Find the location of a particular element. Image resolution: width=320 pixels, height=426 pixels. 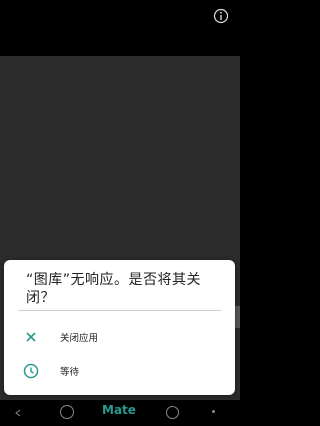

wait-label: 等待 is located at coordinates (70, 372).